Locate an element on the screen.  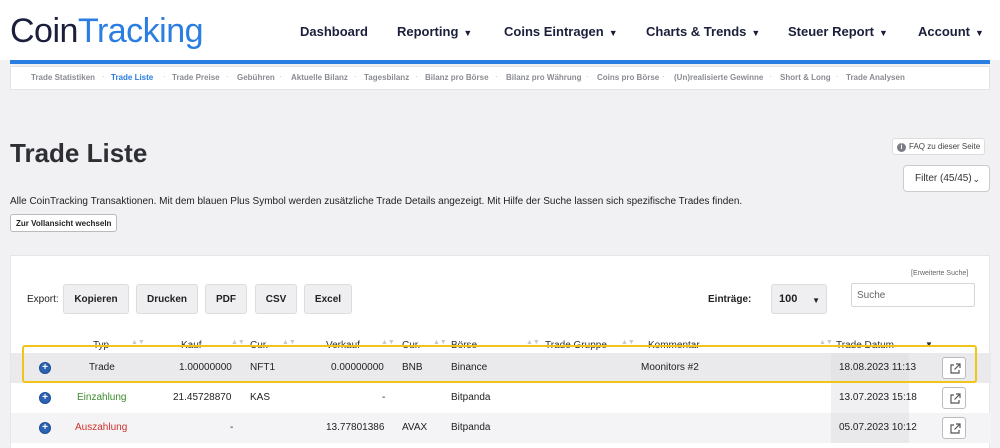
page-title: Trade Liste is located at coordinates (79, 153).